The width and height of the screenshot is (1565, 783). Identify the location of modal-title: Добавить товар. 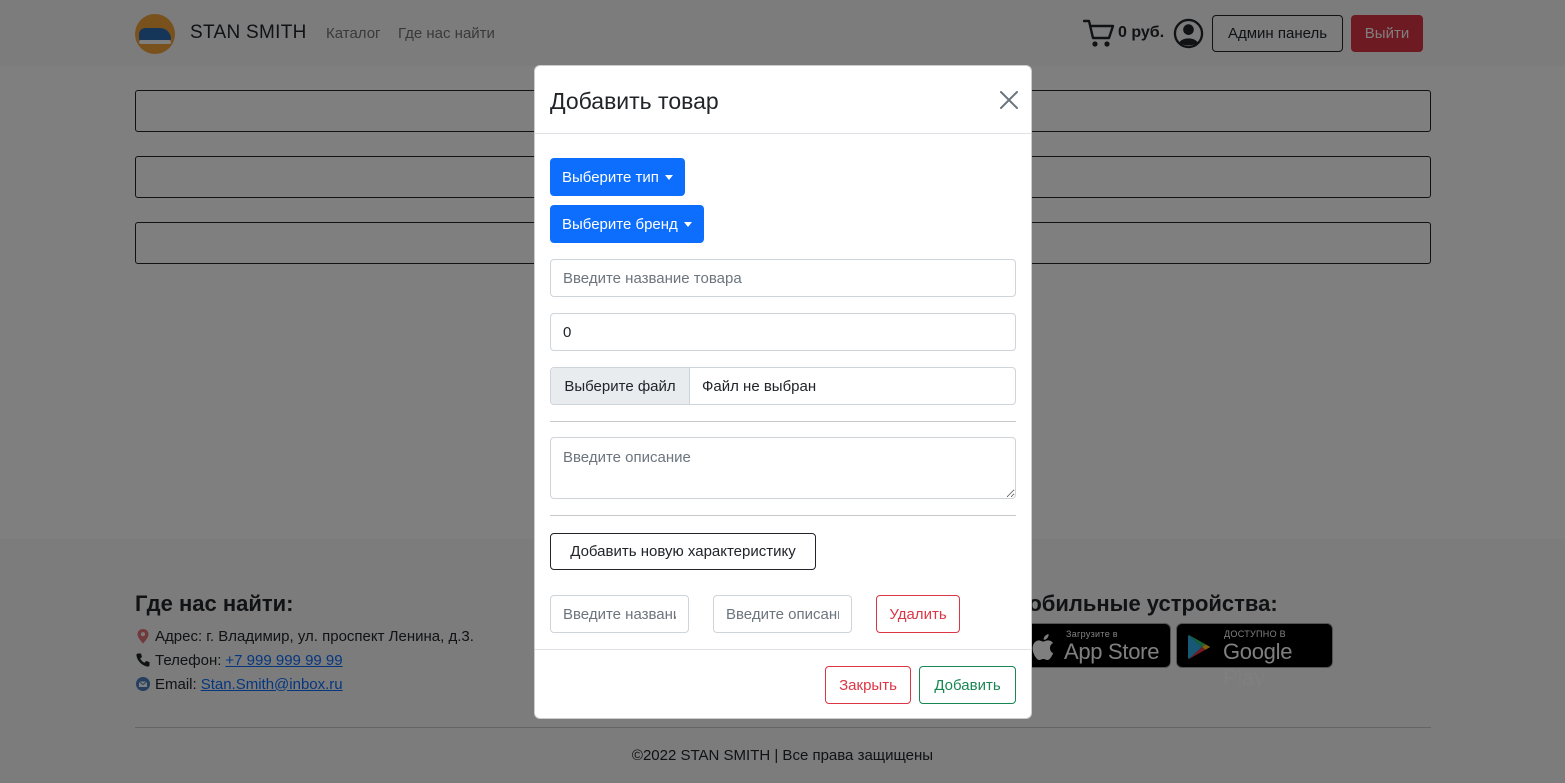
(634, 101).